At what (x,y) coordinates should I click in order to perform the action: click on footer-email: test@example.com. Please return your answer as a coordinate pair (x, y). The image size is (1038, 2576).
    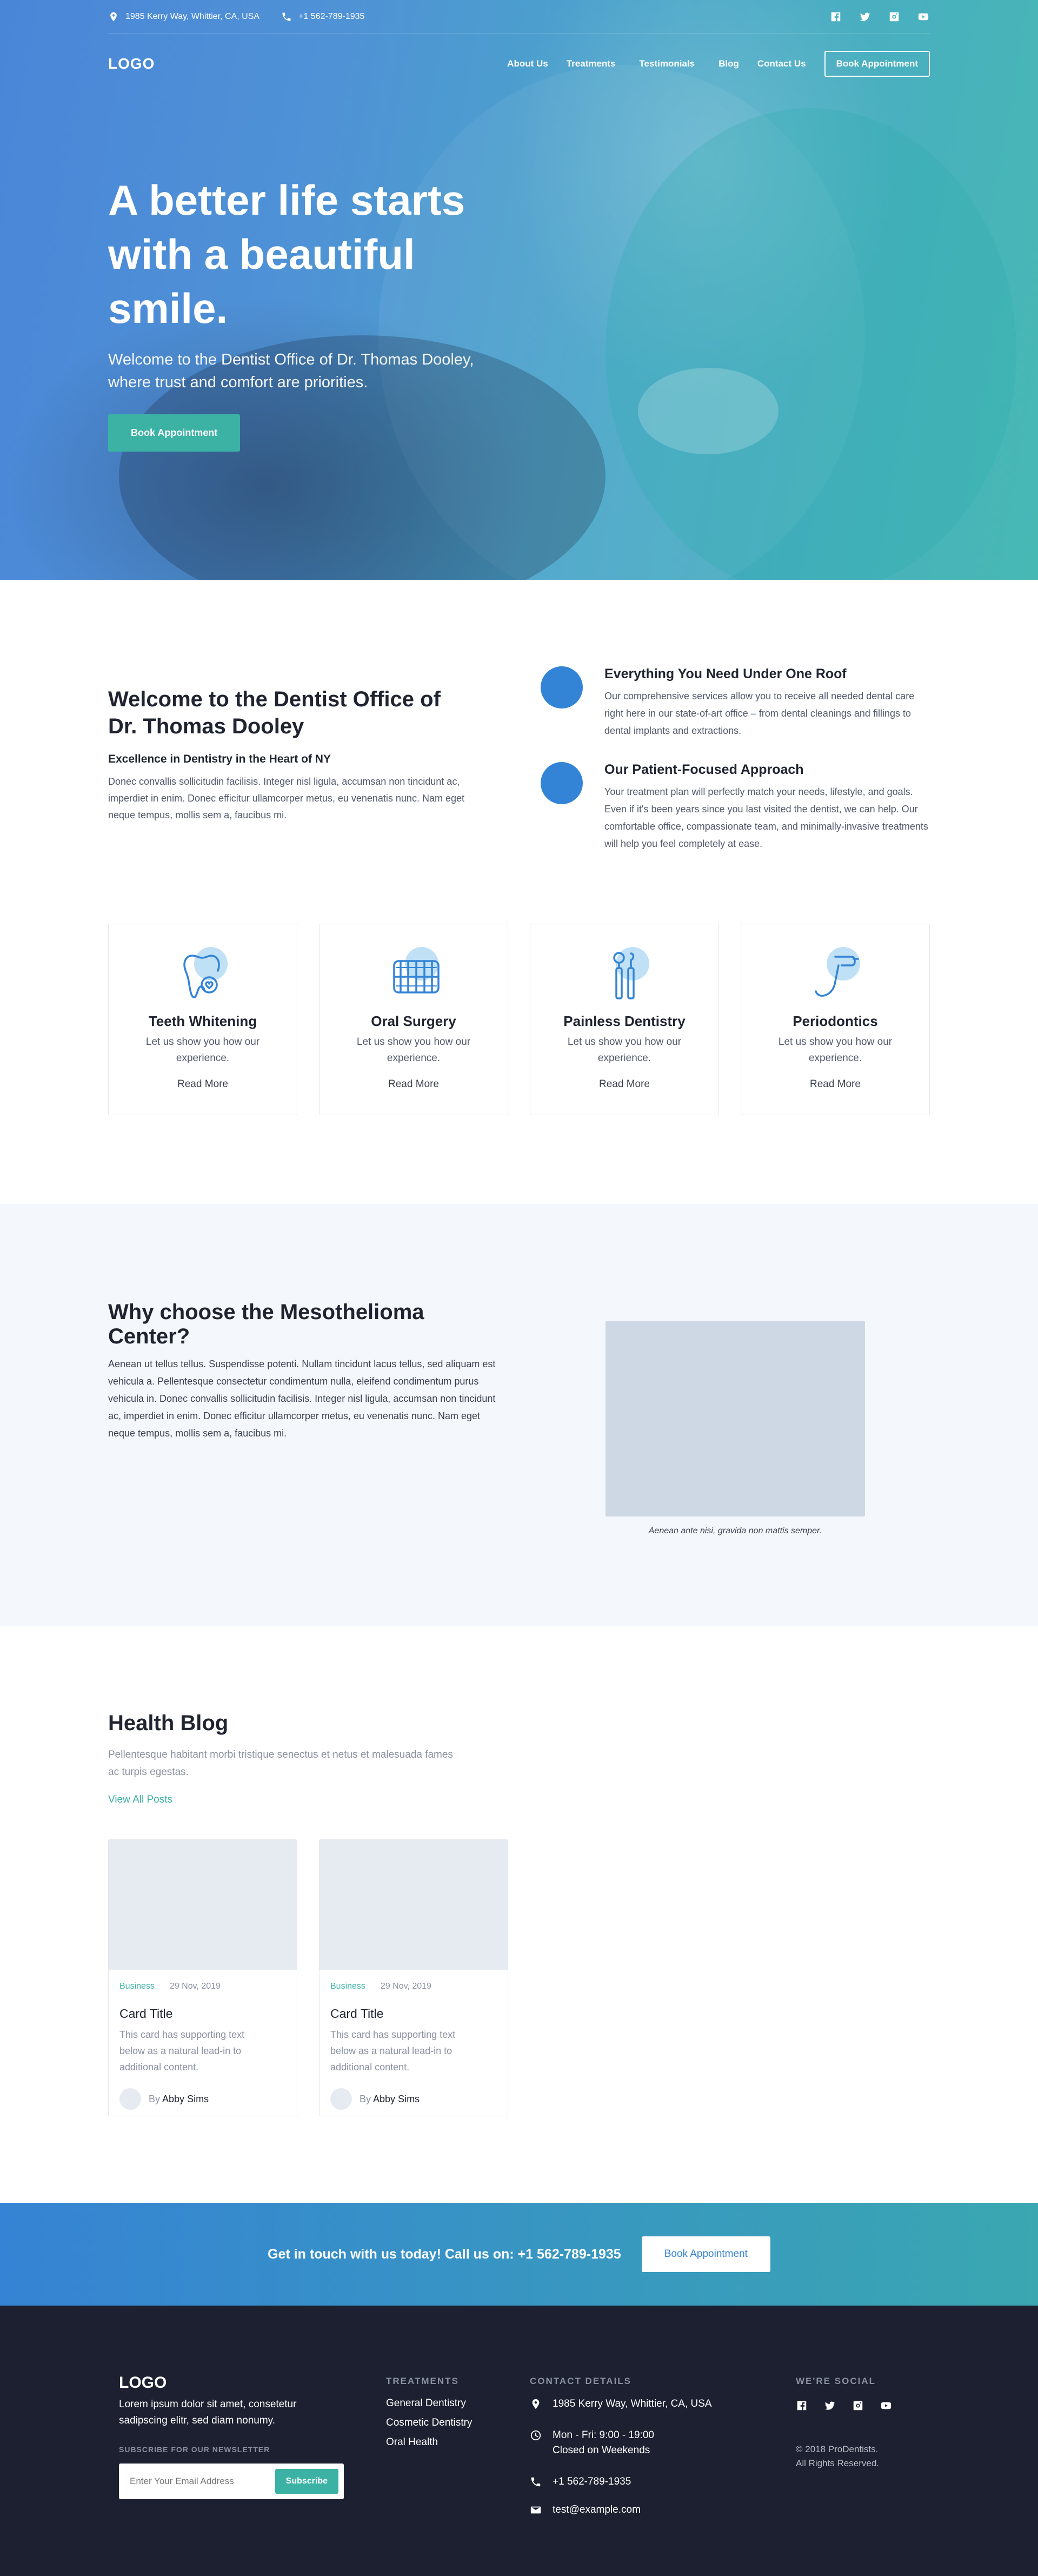
    Looking at the image, I should click on (663, 2510).